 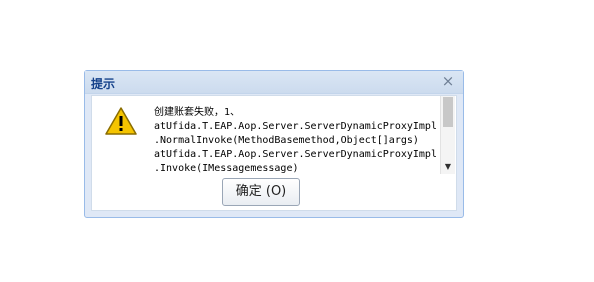 I want to click on scrollbar-thumb, so click(x=448, y=112).